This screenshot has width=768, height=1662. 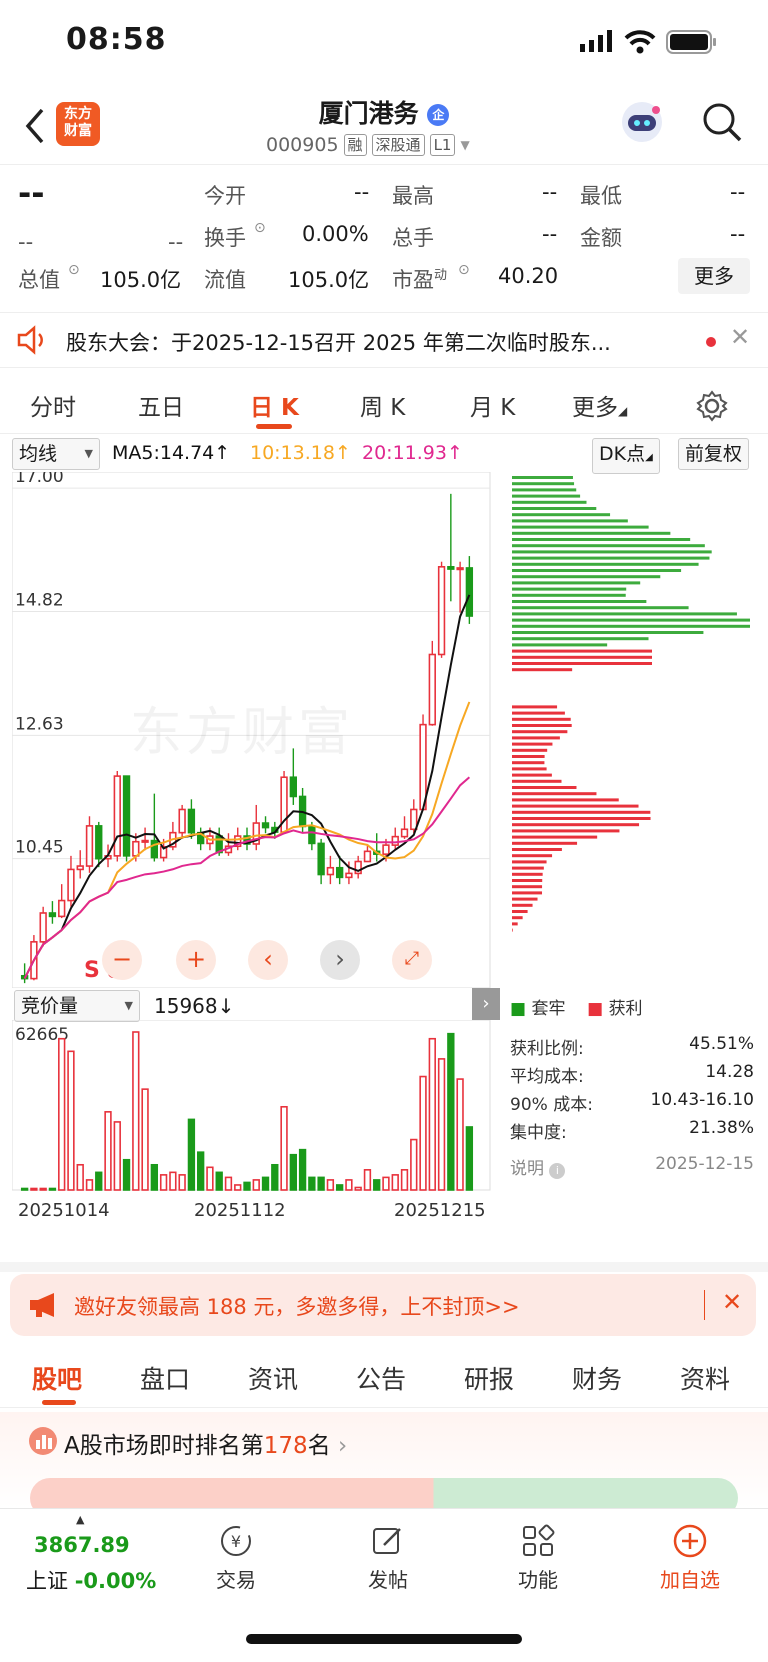 I want to click on caret-down-icon: ▼, so click(x=464, y=145).